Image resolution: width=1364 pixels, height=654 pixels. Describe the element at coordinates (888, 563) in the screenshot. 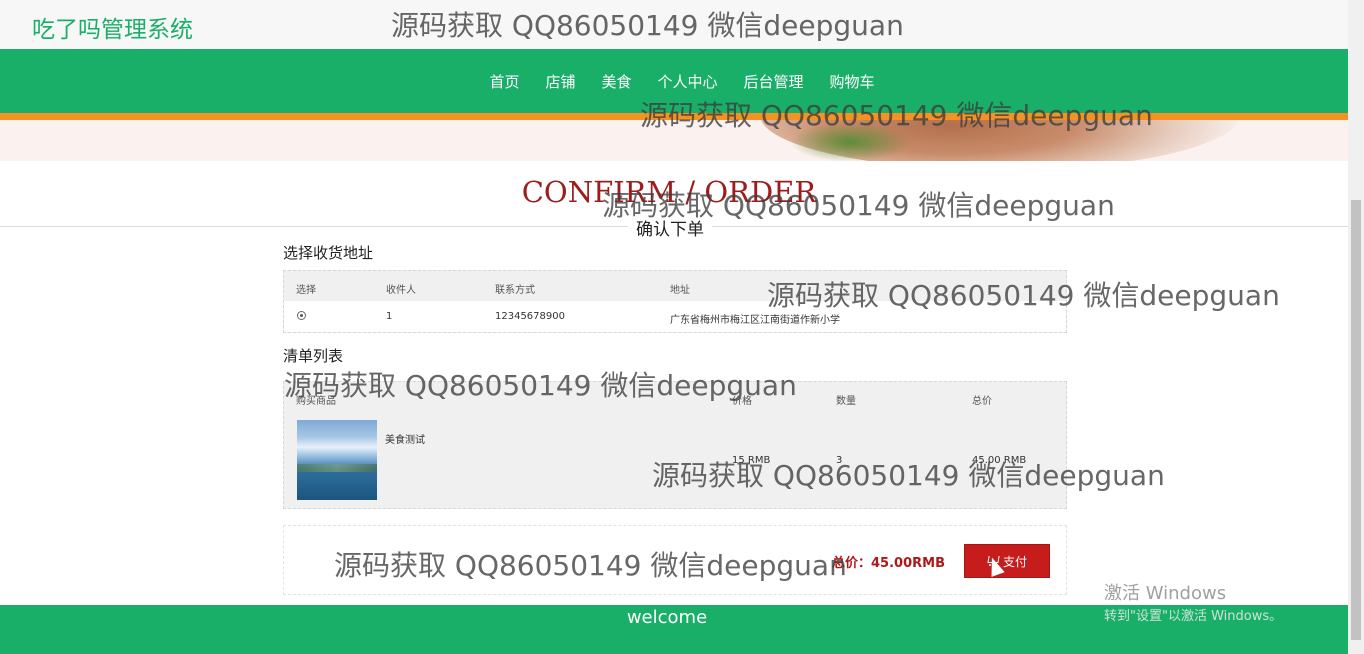

I see `order-total: 总价：45.00RMB` at that location.